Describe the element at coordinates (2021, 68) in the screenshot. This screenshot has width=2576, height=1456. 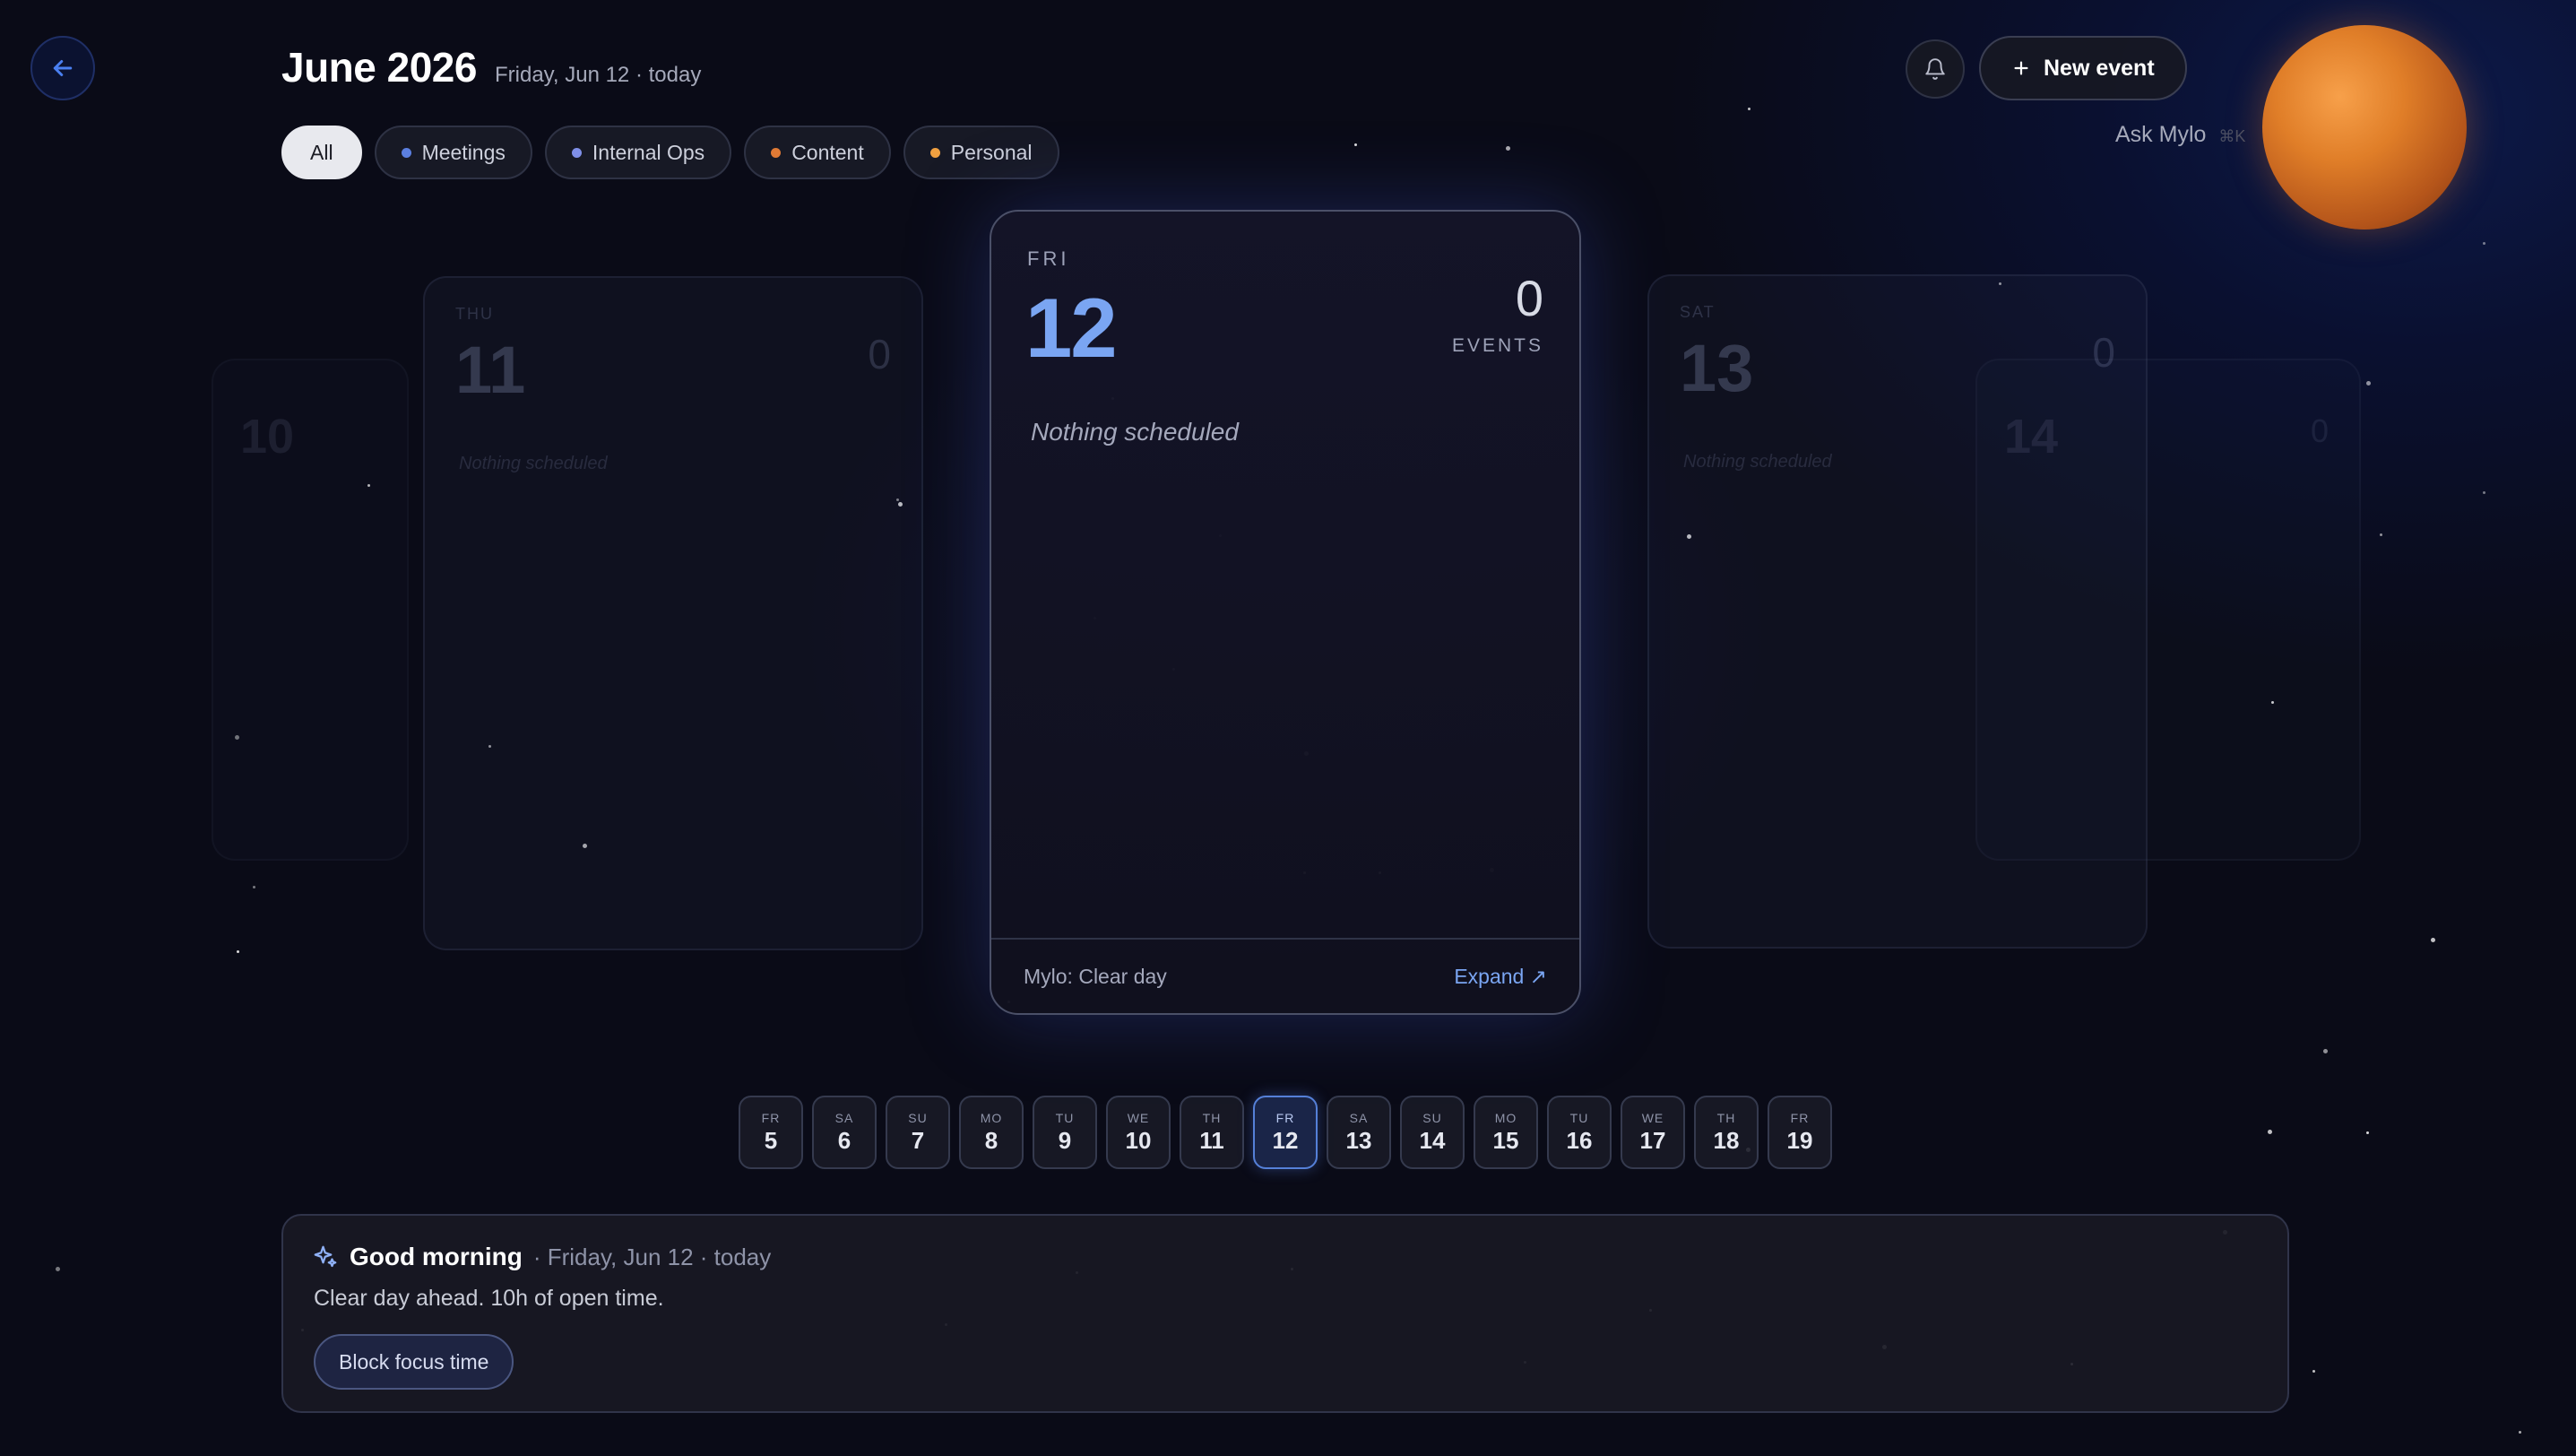
I see `plus-icon` at that location.